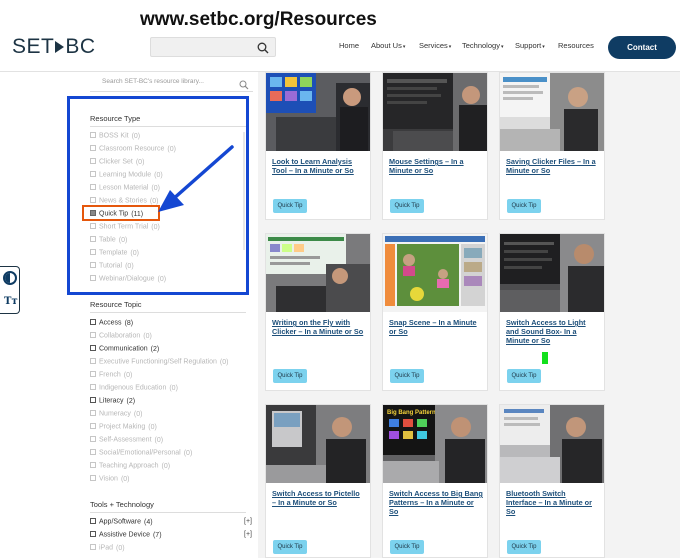 The height and width of the screenshot is (558, 680). Describe the element at coordinates (131, 401) in the screenshot. I see `option-count: (2)` at that location.